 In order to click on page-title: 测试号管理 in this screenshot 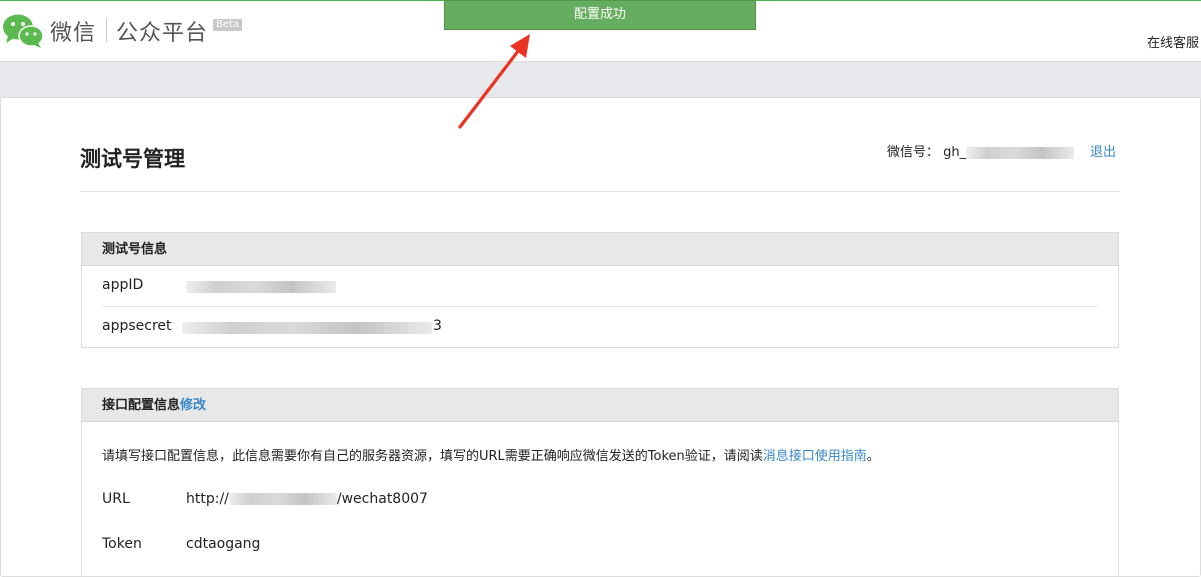, I will do `click(132, 159)`.